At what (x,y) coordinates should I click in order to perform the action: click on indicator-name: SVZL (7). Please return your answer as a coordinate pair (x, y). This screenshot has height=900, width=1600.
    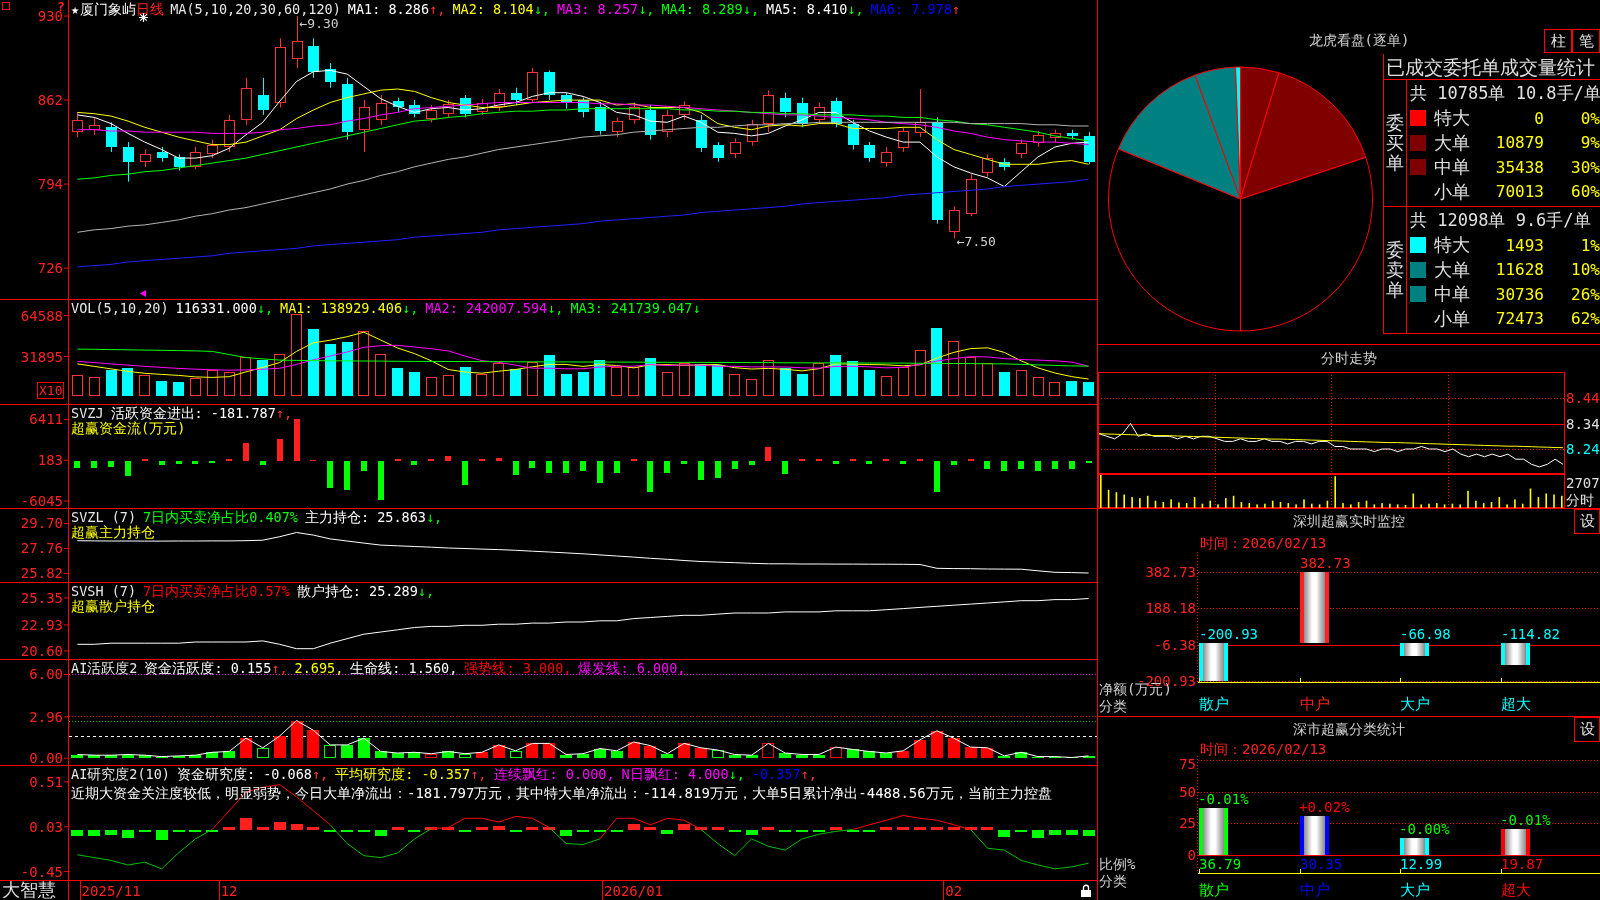
    Looking at the image, I should click on (104, 517).